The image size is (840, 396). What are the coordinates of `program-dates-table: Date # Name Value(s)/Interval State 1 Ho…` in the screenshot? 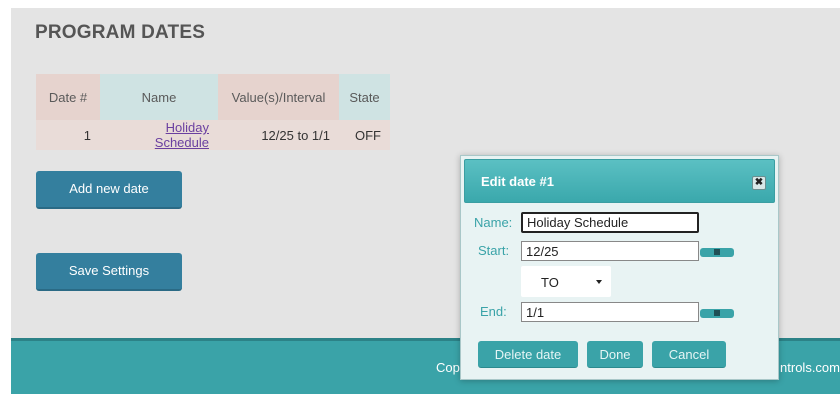 It's located at (213, 112).